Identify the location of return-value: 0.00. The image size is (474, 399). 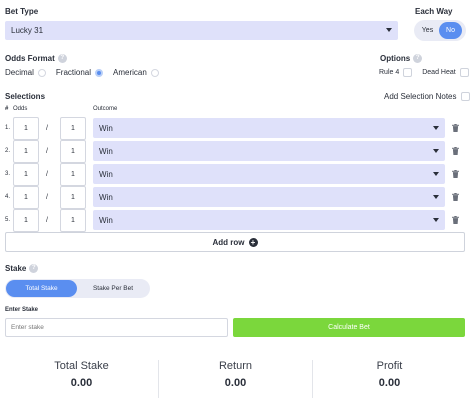
(235, 383).